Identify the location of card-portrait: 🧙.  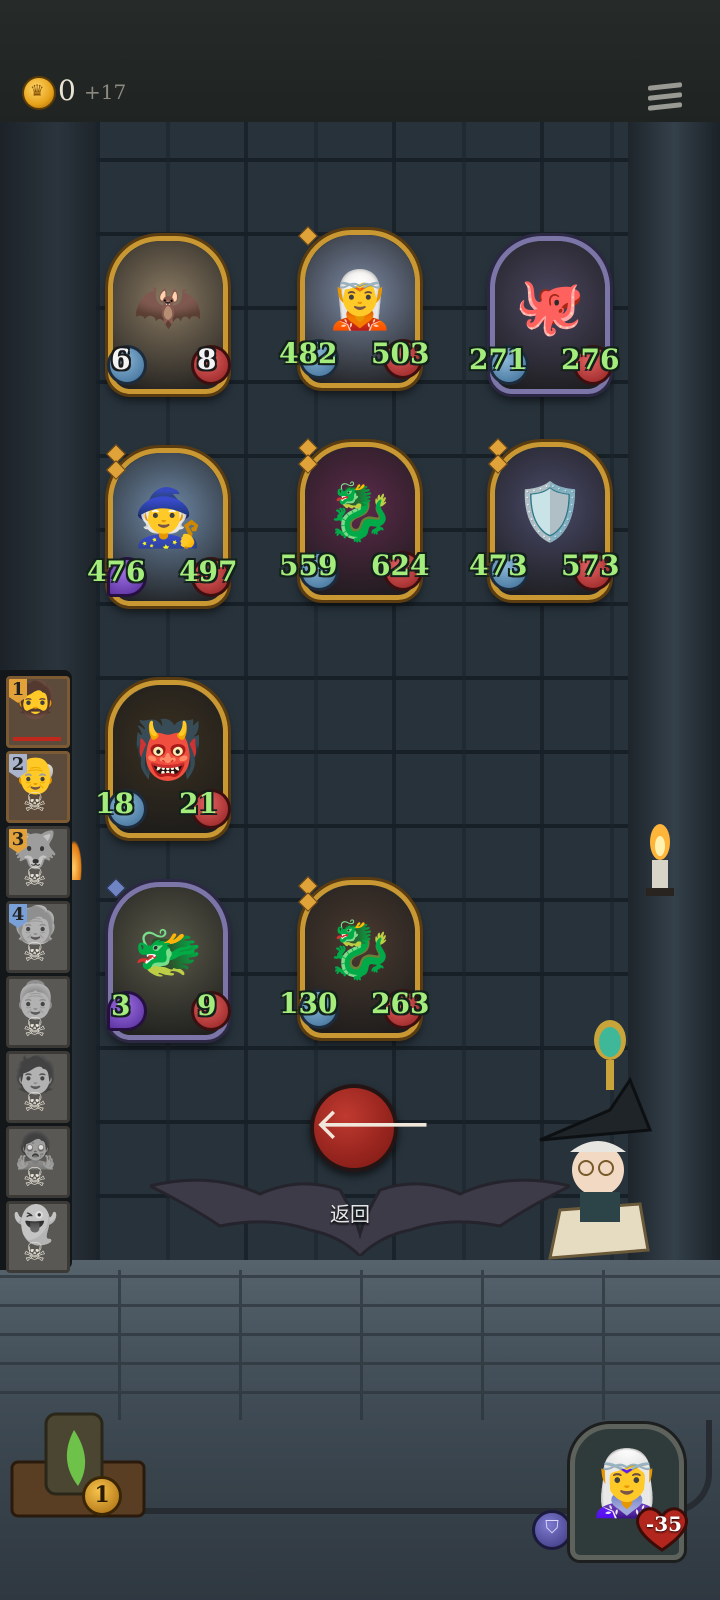
(168, 518).